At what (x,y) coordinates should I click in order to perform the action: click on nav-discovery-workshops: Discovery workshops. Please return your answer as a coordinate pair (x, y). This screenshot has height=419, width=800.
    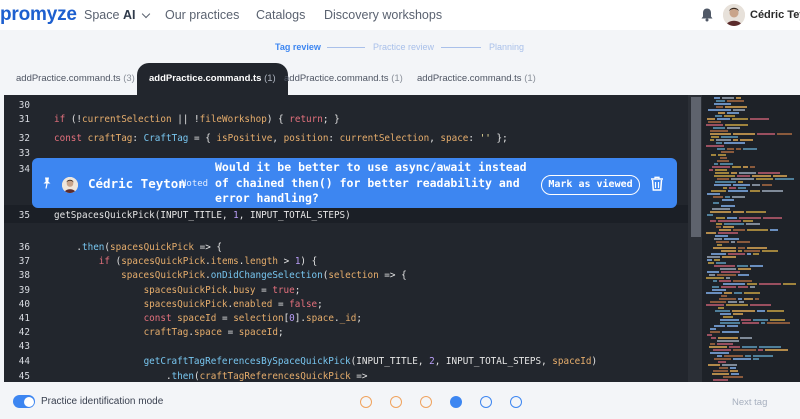
    Looking at the image, I should click on (383, 15).